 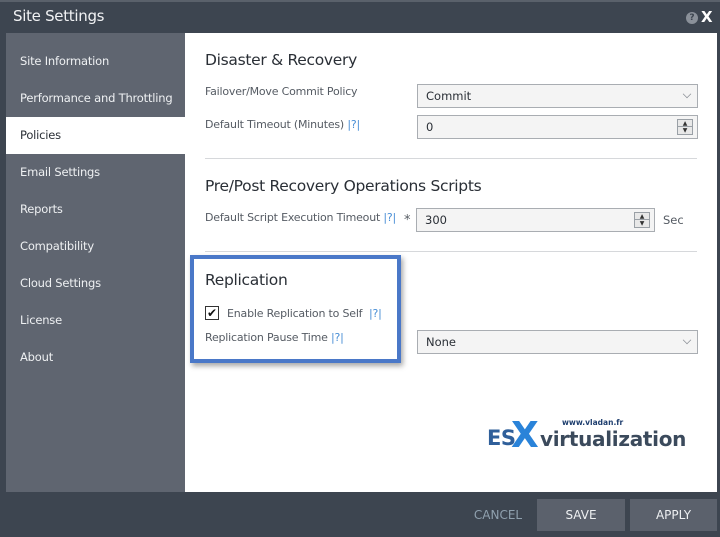 What do you see at coordinates (95, 320) in the screenshot?
I see `sidebar-item-license: License` at bounding box center [95, 320].